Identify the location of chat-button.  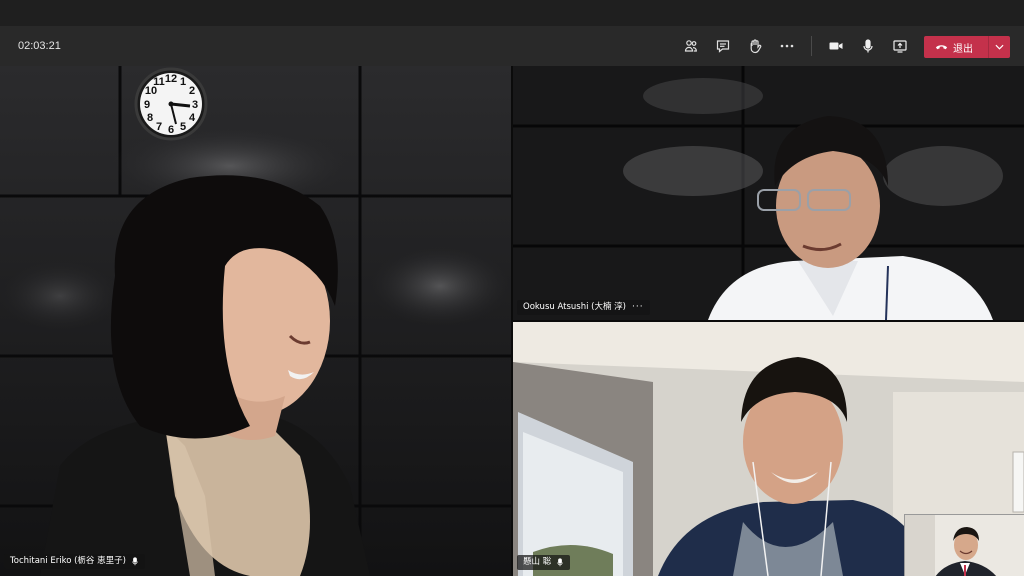
(723, 46).